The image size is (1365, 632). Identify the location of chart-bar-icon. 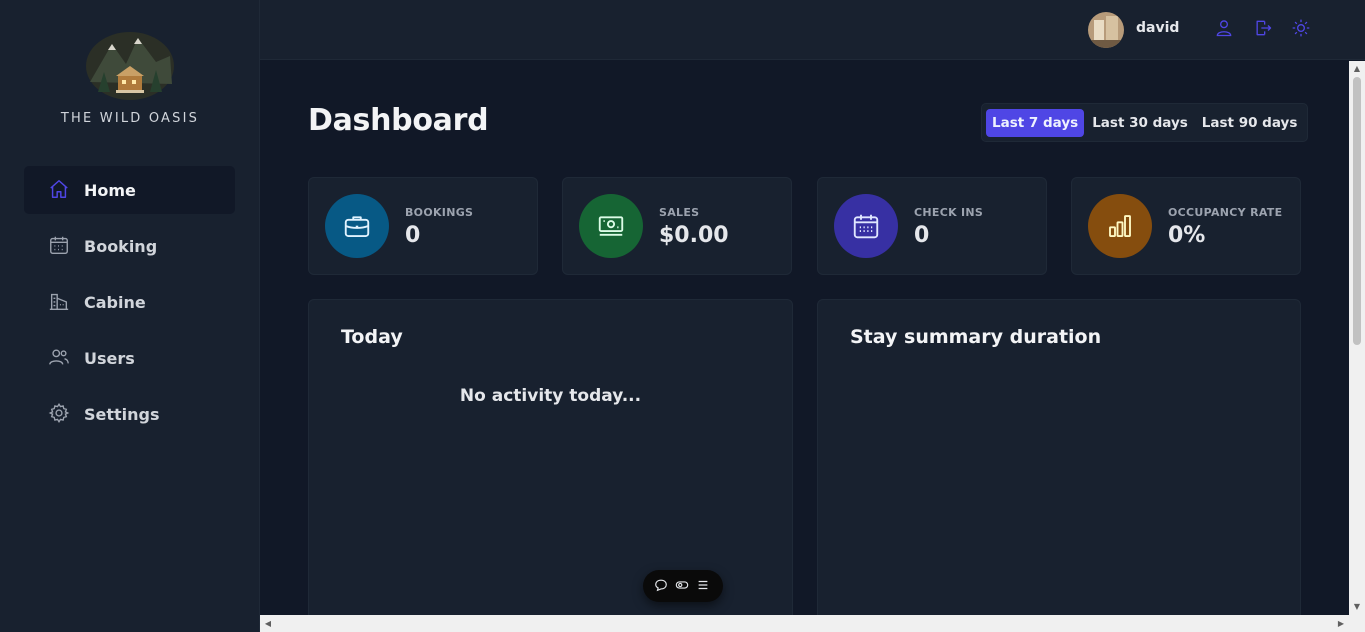
(1120, 226).